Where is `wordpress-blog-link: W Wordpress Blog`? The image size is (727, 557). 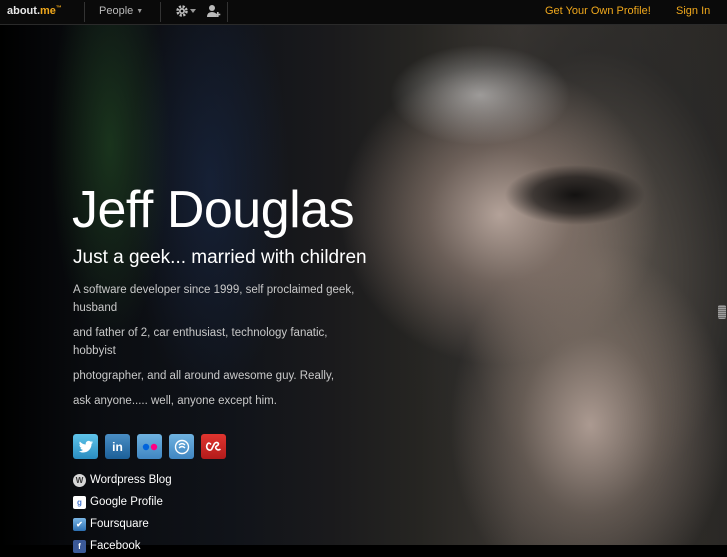 wordpress-blog-link: W Wordpress Blog is located at coordinates (122, 480).